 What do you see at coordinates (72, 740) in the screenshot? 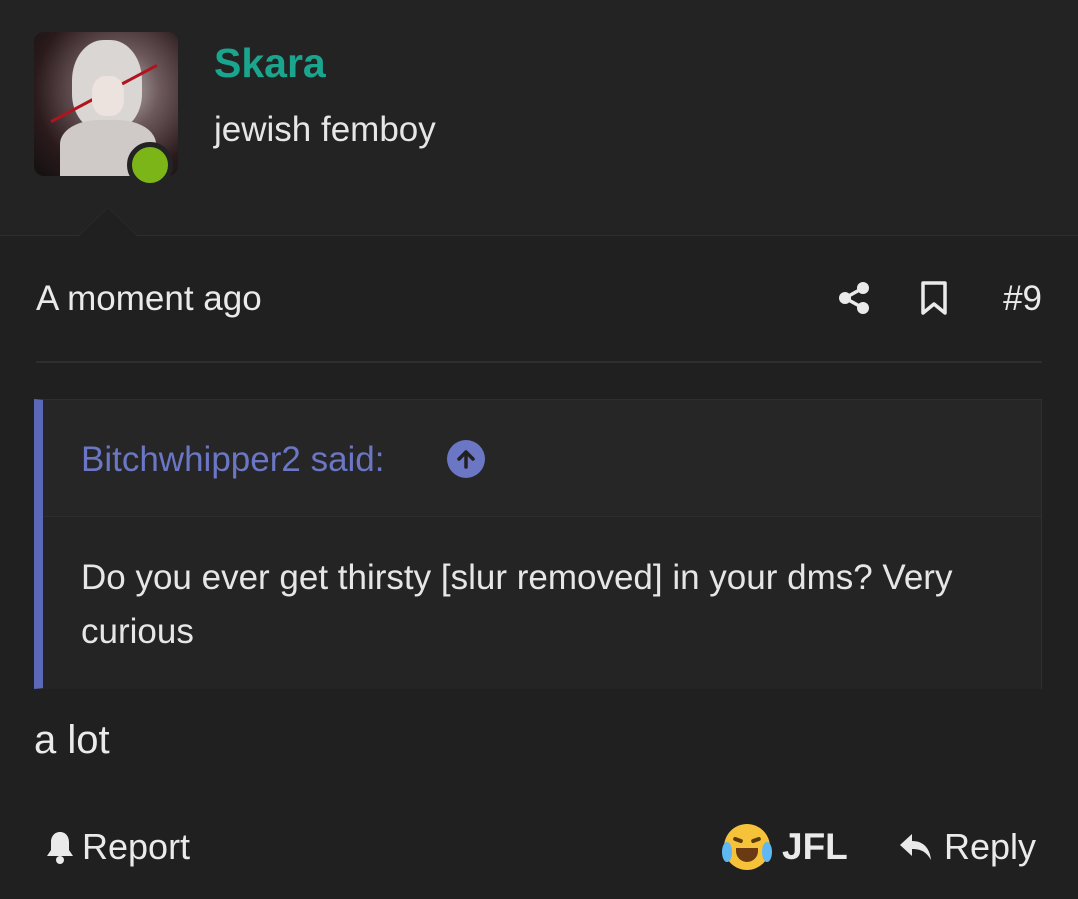
I see `post-body: a lot` at bounding box center [72, 740].